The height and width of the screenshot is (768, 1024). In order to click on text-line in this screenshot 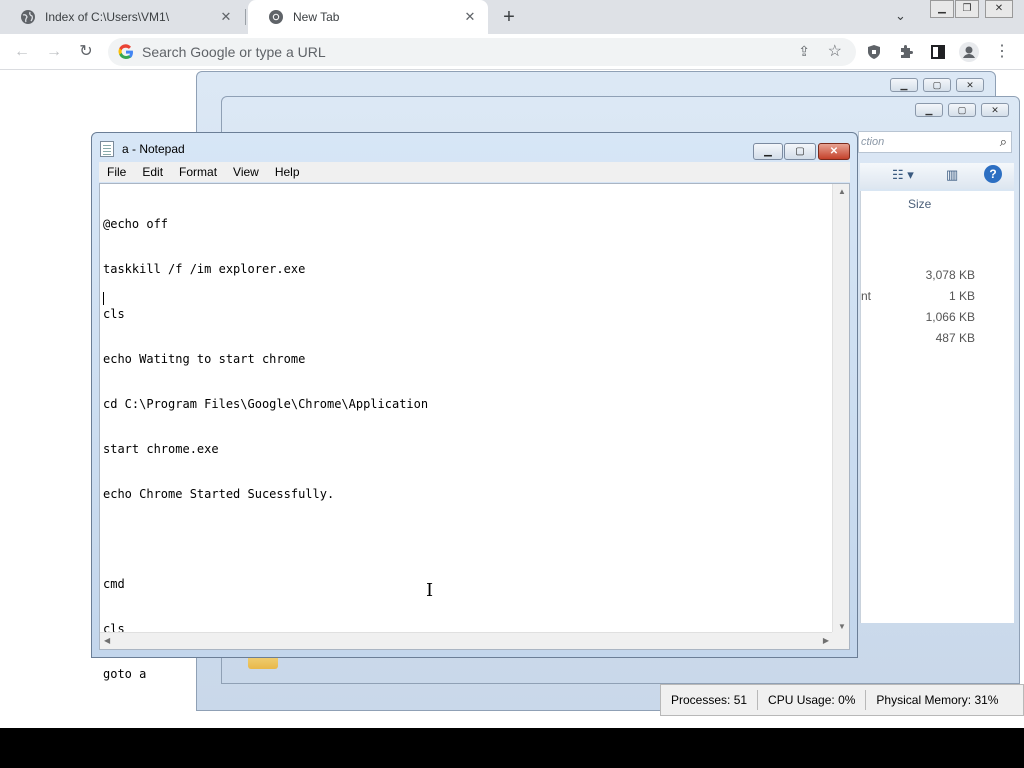, I will do `click(467, 539)`.